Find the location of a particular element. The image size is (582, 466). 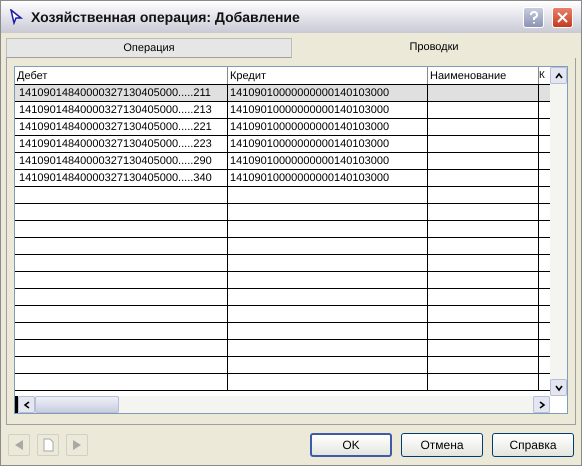

document-icon is located at coordinates (48, 445).